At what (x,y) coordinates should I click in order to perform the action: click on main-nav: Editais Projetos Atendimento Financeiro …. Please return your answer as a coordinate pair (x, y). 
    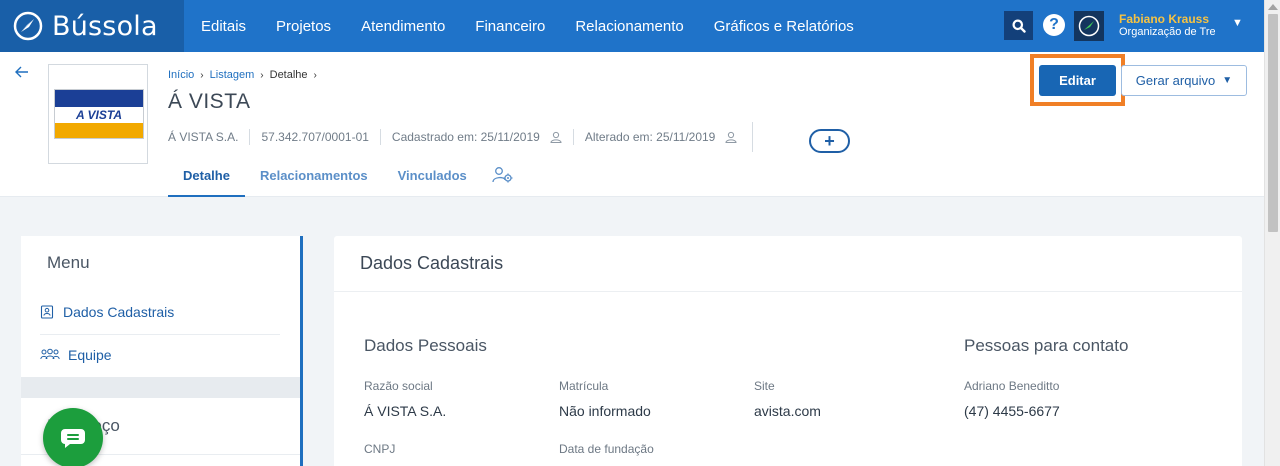
    Looking at the image, I should click on (542, 26).